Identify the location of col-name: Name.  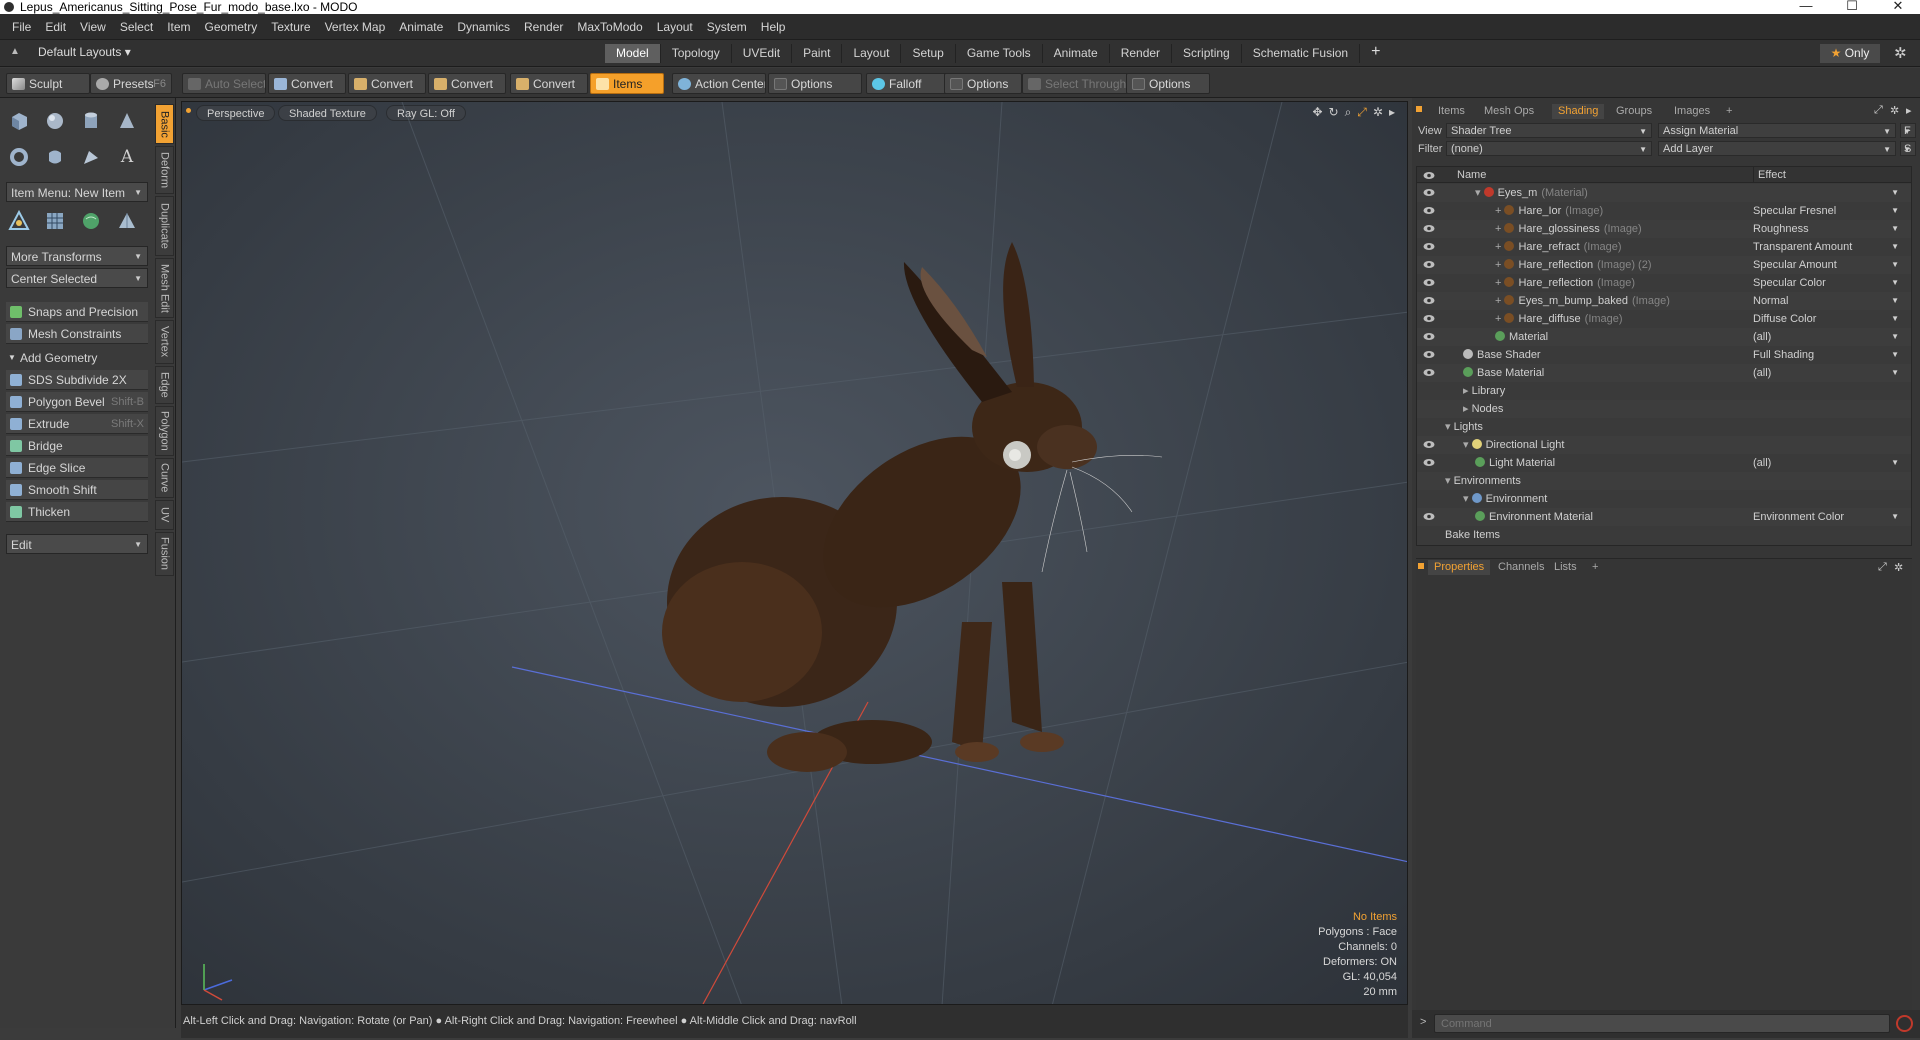
(1471, 175).